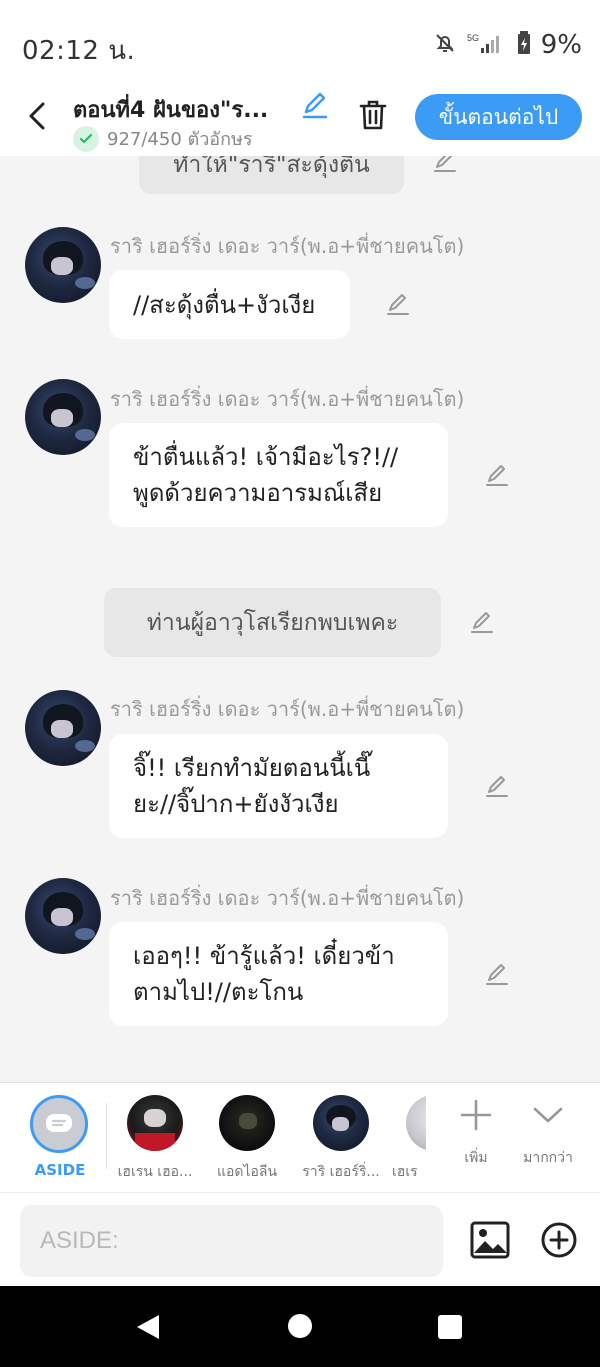  What do you see at coordinates (507, 45) in the screenshot?
I see `status-icons: 5G 9%` at bounding box center [507, 45].